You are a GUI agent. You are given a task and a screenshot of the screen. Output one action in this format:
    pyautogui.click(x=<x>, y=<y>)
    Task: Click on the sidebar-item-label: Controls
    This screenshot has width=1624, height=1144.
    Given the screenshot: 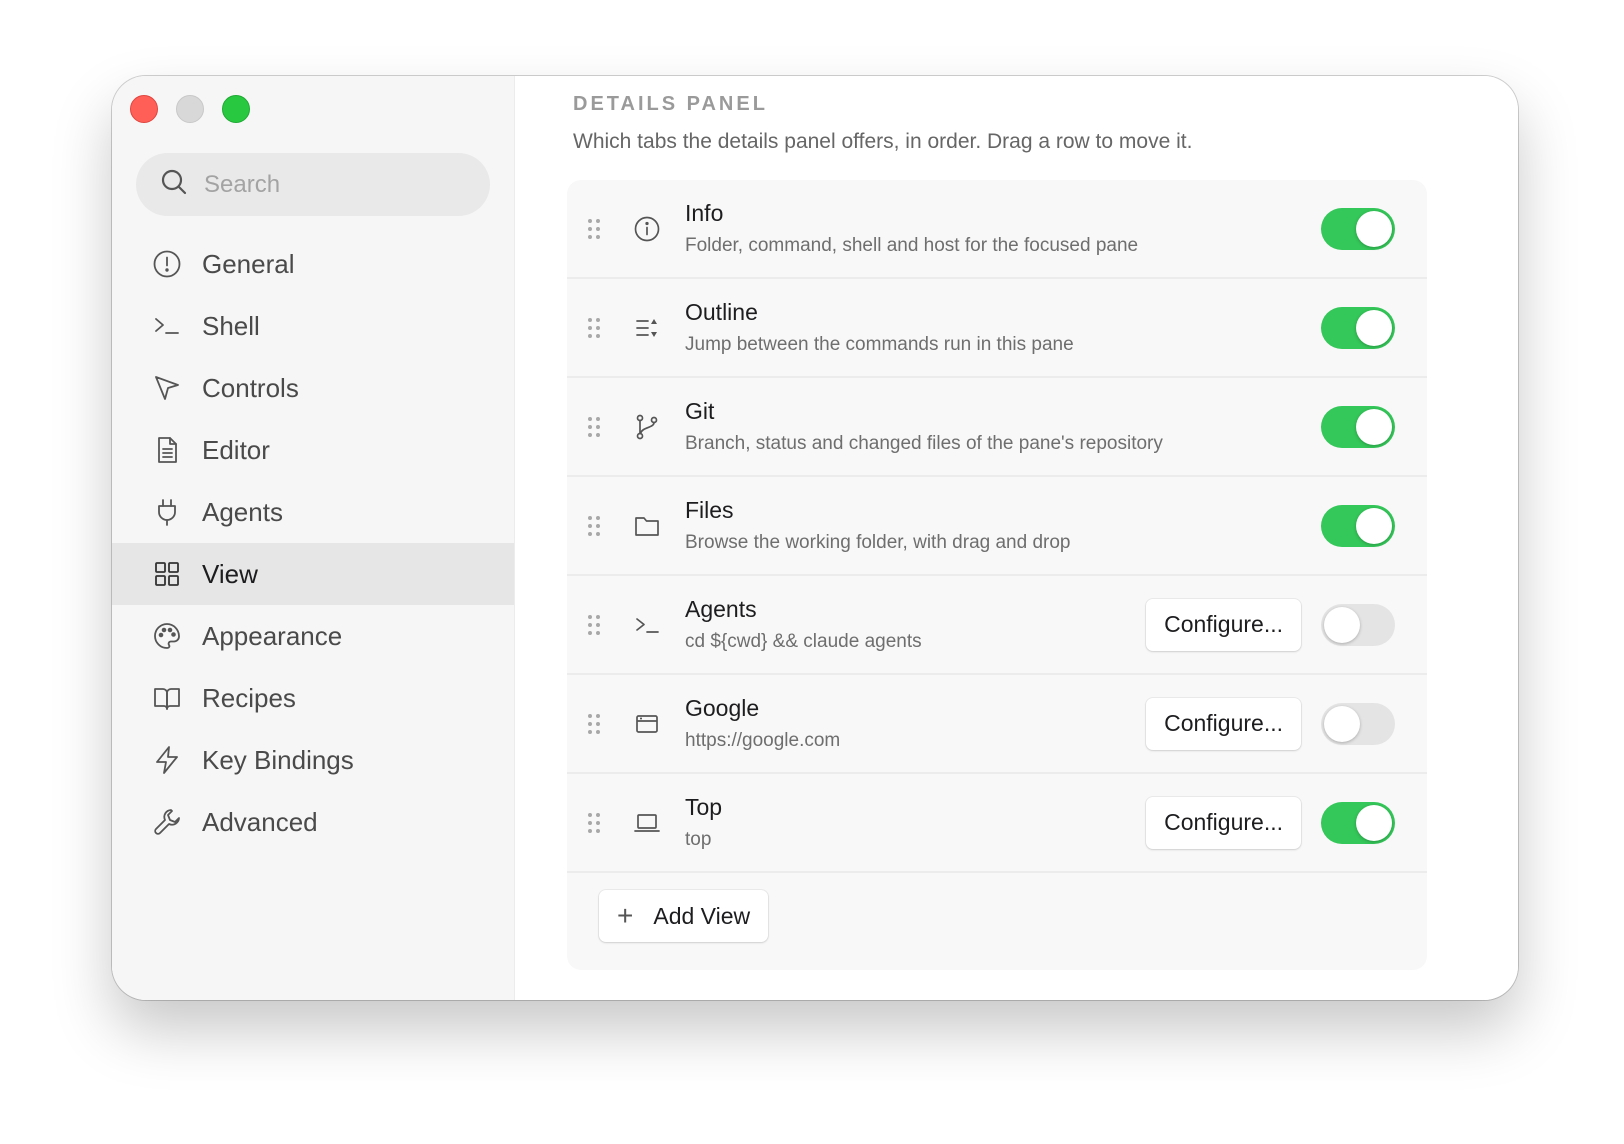 What is the action you would take?
    pyautogui.click(x=250, y=387)
    